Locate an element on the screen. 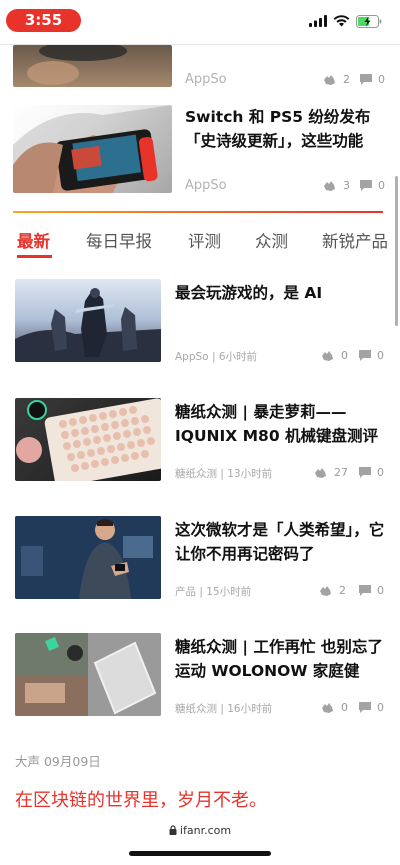 This screenshot has height=865, width=400. tab-latest: 最新 is located at coordinates (33, 240).